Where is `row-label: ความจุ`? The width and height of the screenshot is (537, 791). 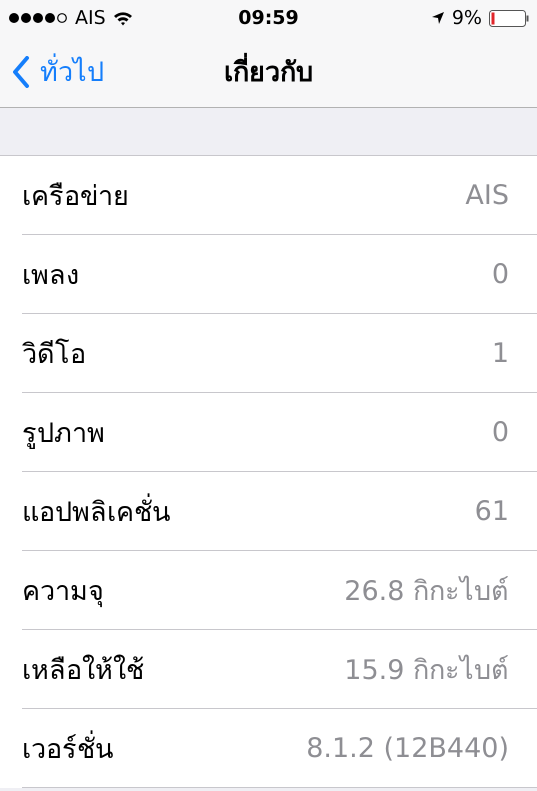 row-label: ความจุ is located at coordinates (63, 592).